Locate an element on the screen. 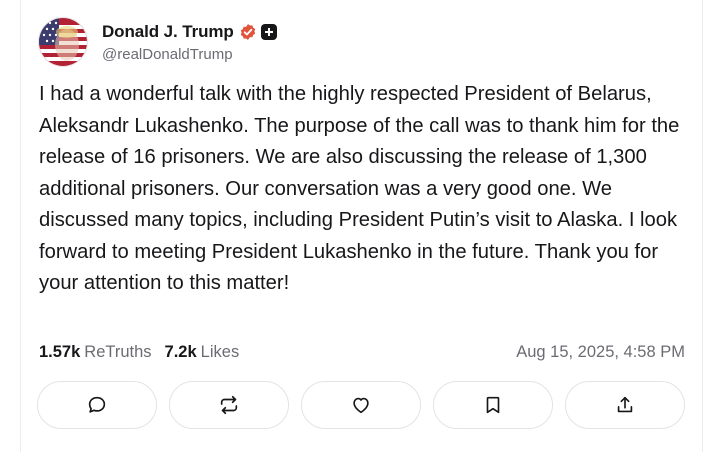 This screenshot has height=452, width=722. card-border-left is located at coordinates (20, 226).